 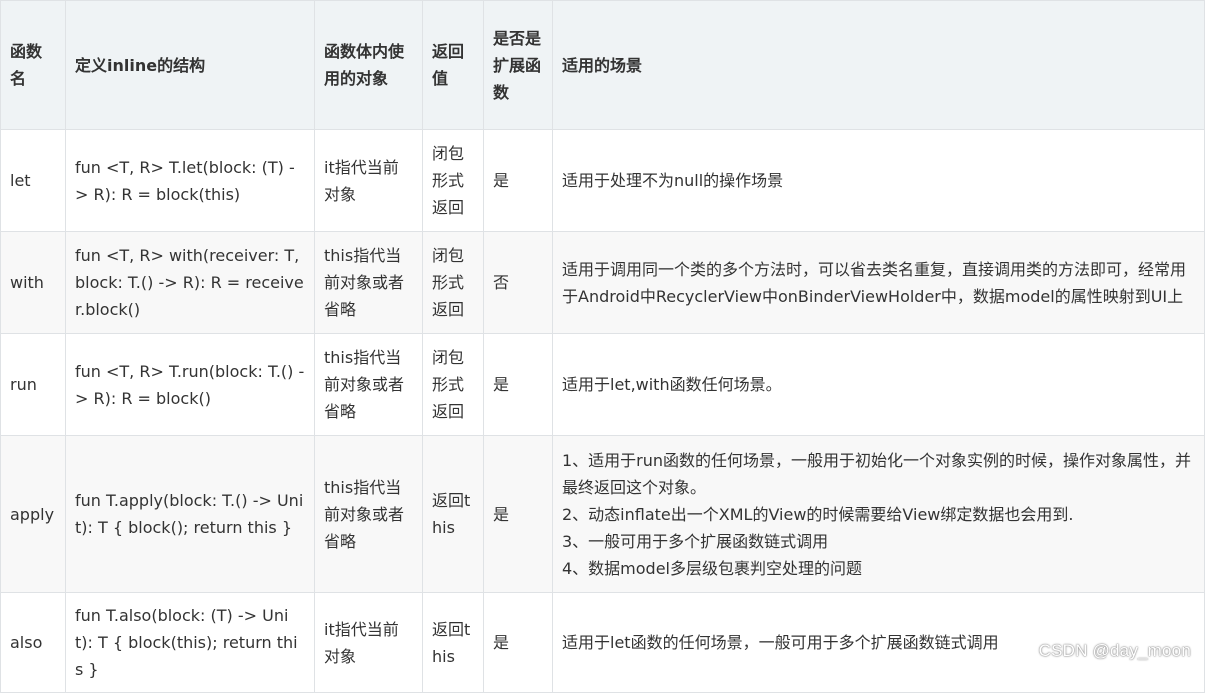 What do you see at coordinates (33, 65) in the screenshot?
I see `header-function-name: 函数名` at bounding box center [33, 65].